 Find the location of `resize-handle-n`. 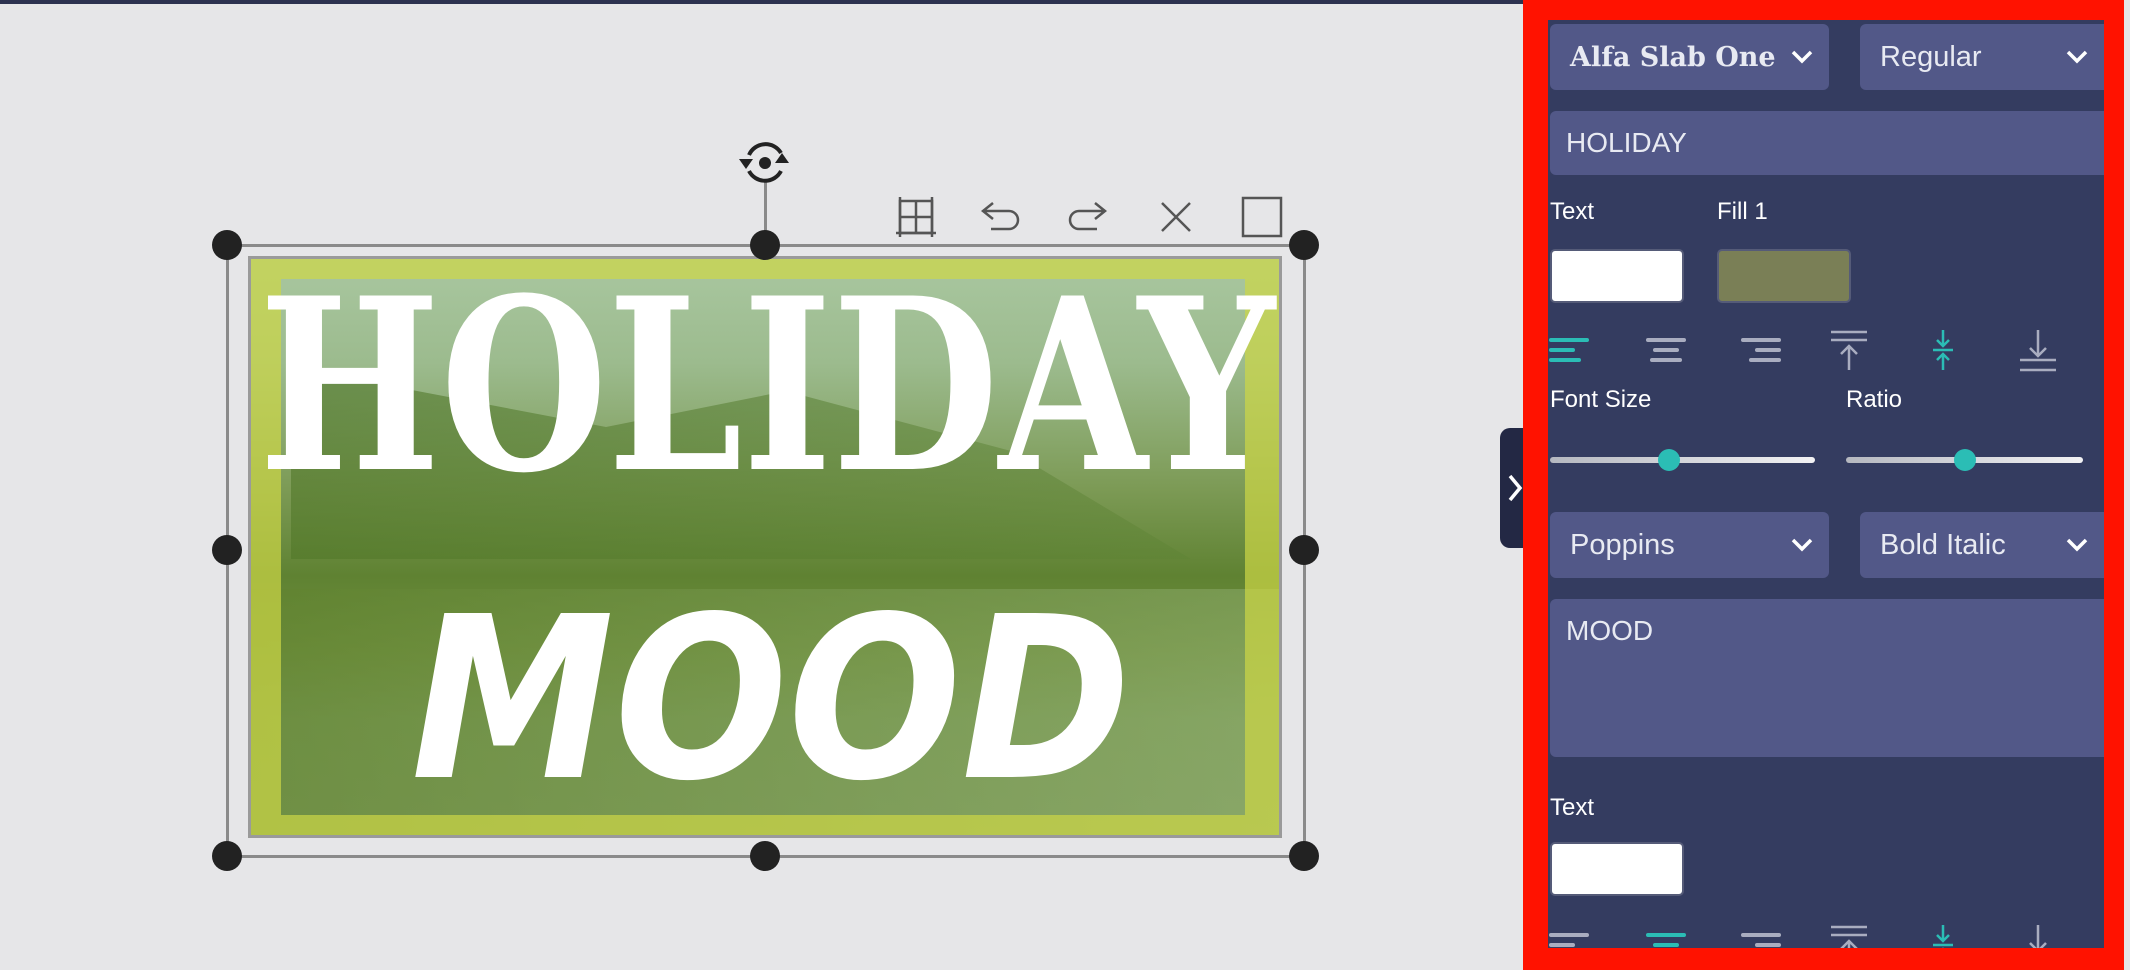

resize-handle-n is located at coordinates (765, 245).